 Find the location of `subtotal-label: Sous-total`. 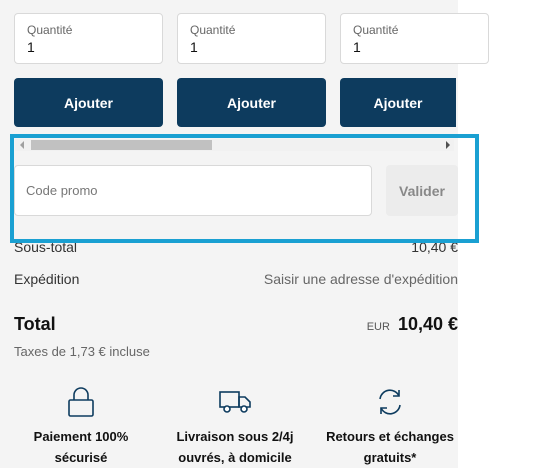

subtotal-label: Sous-total is located at coordinates (46, 247).